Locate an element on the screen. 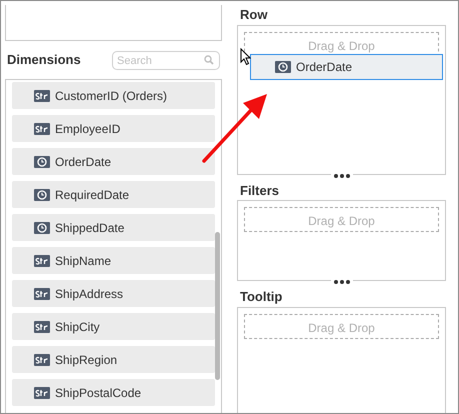  field-item: ShippedDate is located at coordinates (113, 227).